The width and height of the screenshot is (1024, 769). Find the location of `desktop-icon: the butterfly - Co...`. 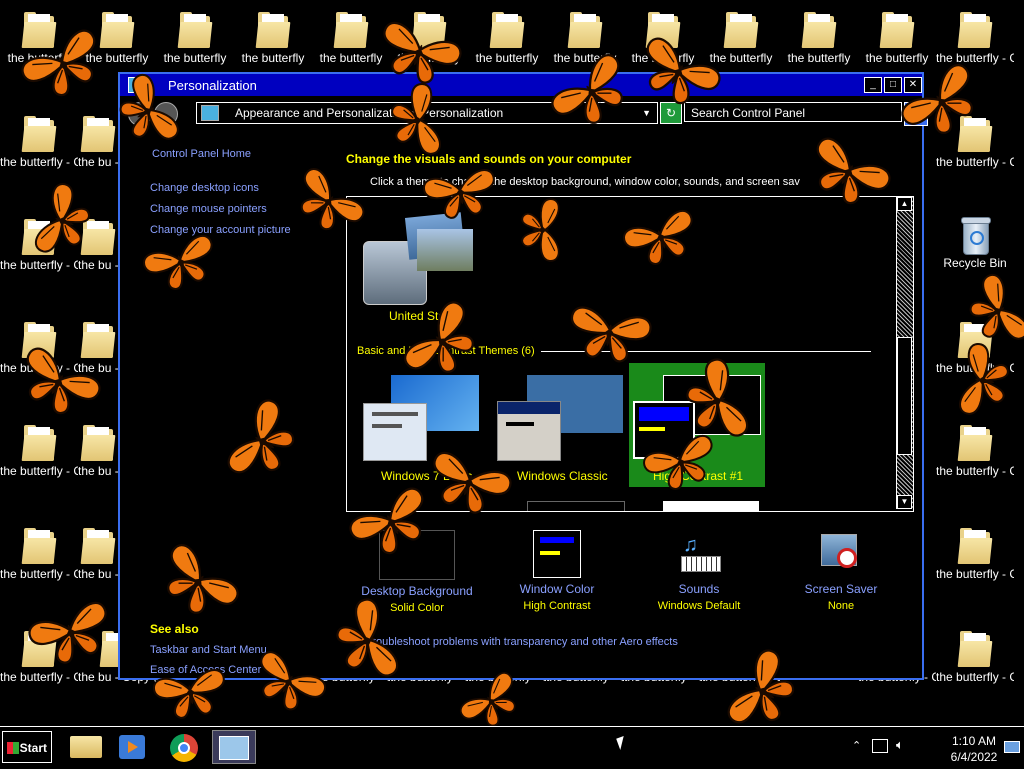

desktop-icon: the butterfly - Co... is located at coordinates (975, 364).